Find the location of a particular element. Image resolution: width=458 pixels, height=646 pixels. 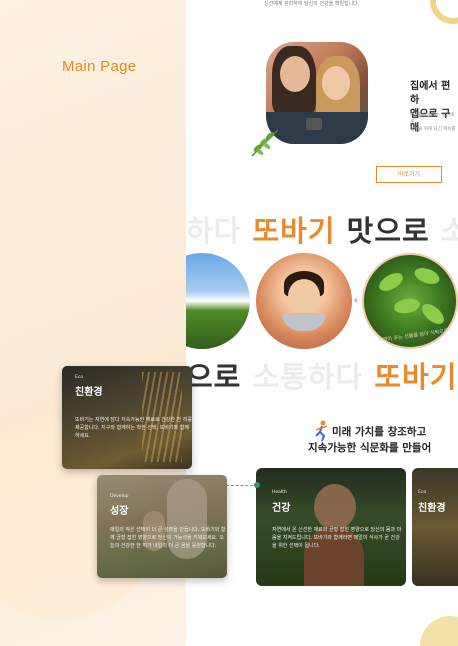

eco-float-card-tag: Eco is located at coordinates (79, 377).